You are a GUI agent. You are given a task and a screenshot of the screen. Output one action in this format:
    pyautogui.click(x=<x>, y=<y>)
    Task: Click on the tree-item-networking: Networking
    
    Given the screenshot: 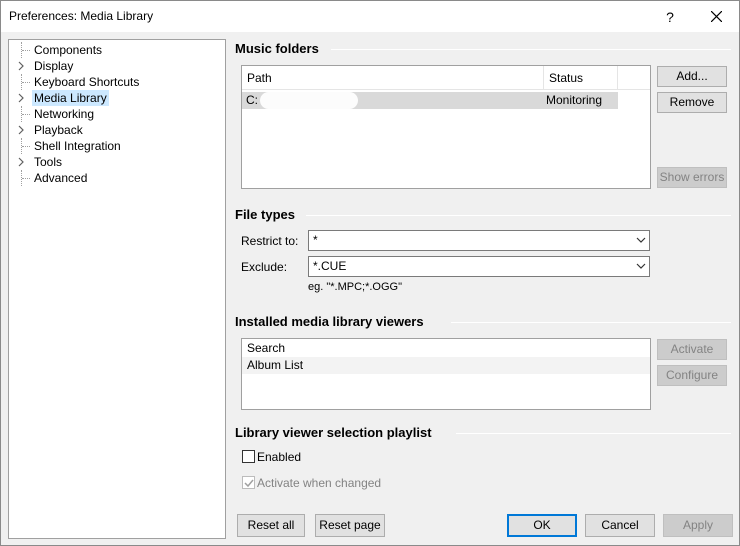 What is the action you would take?
    pyautogui.click(x=117, y=114)
    